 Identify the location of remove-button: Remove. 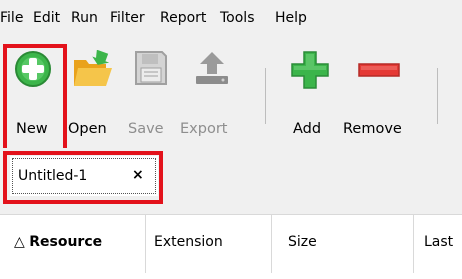
(380, 96).